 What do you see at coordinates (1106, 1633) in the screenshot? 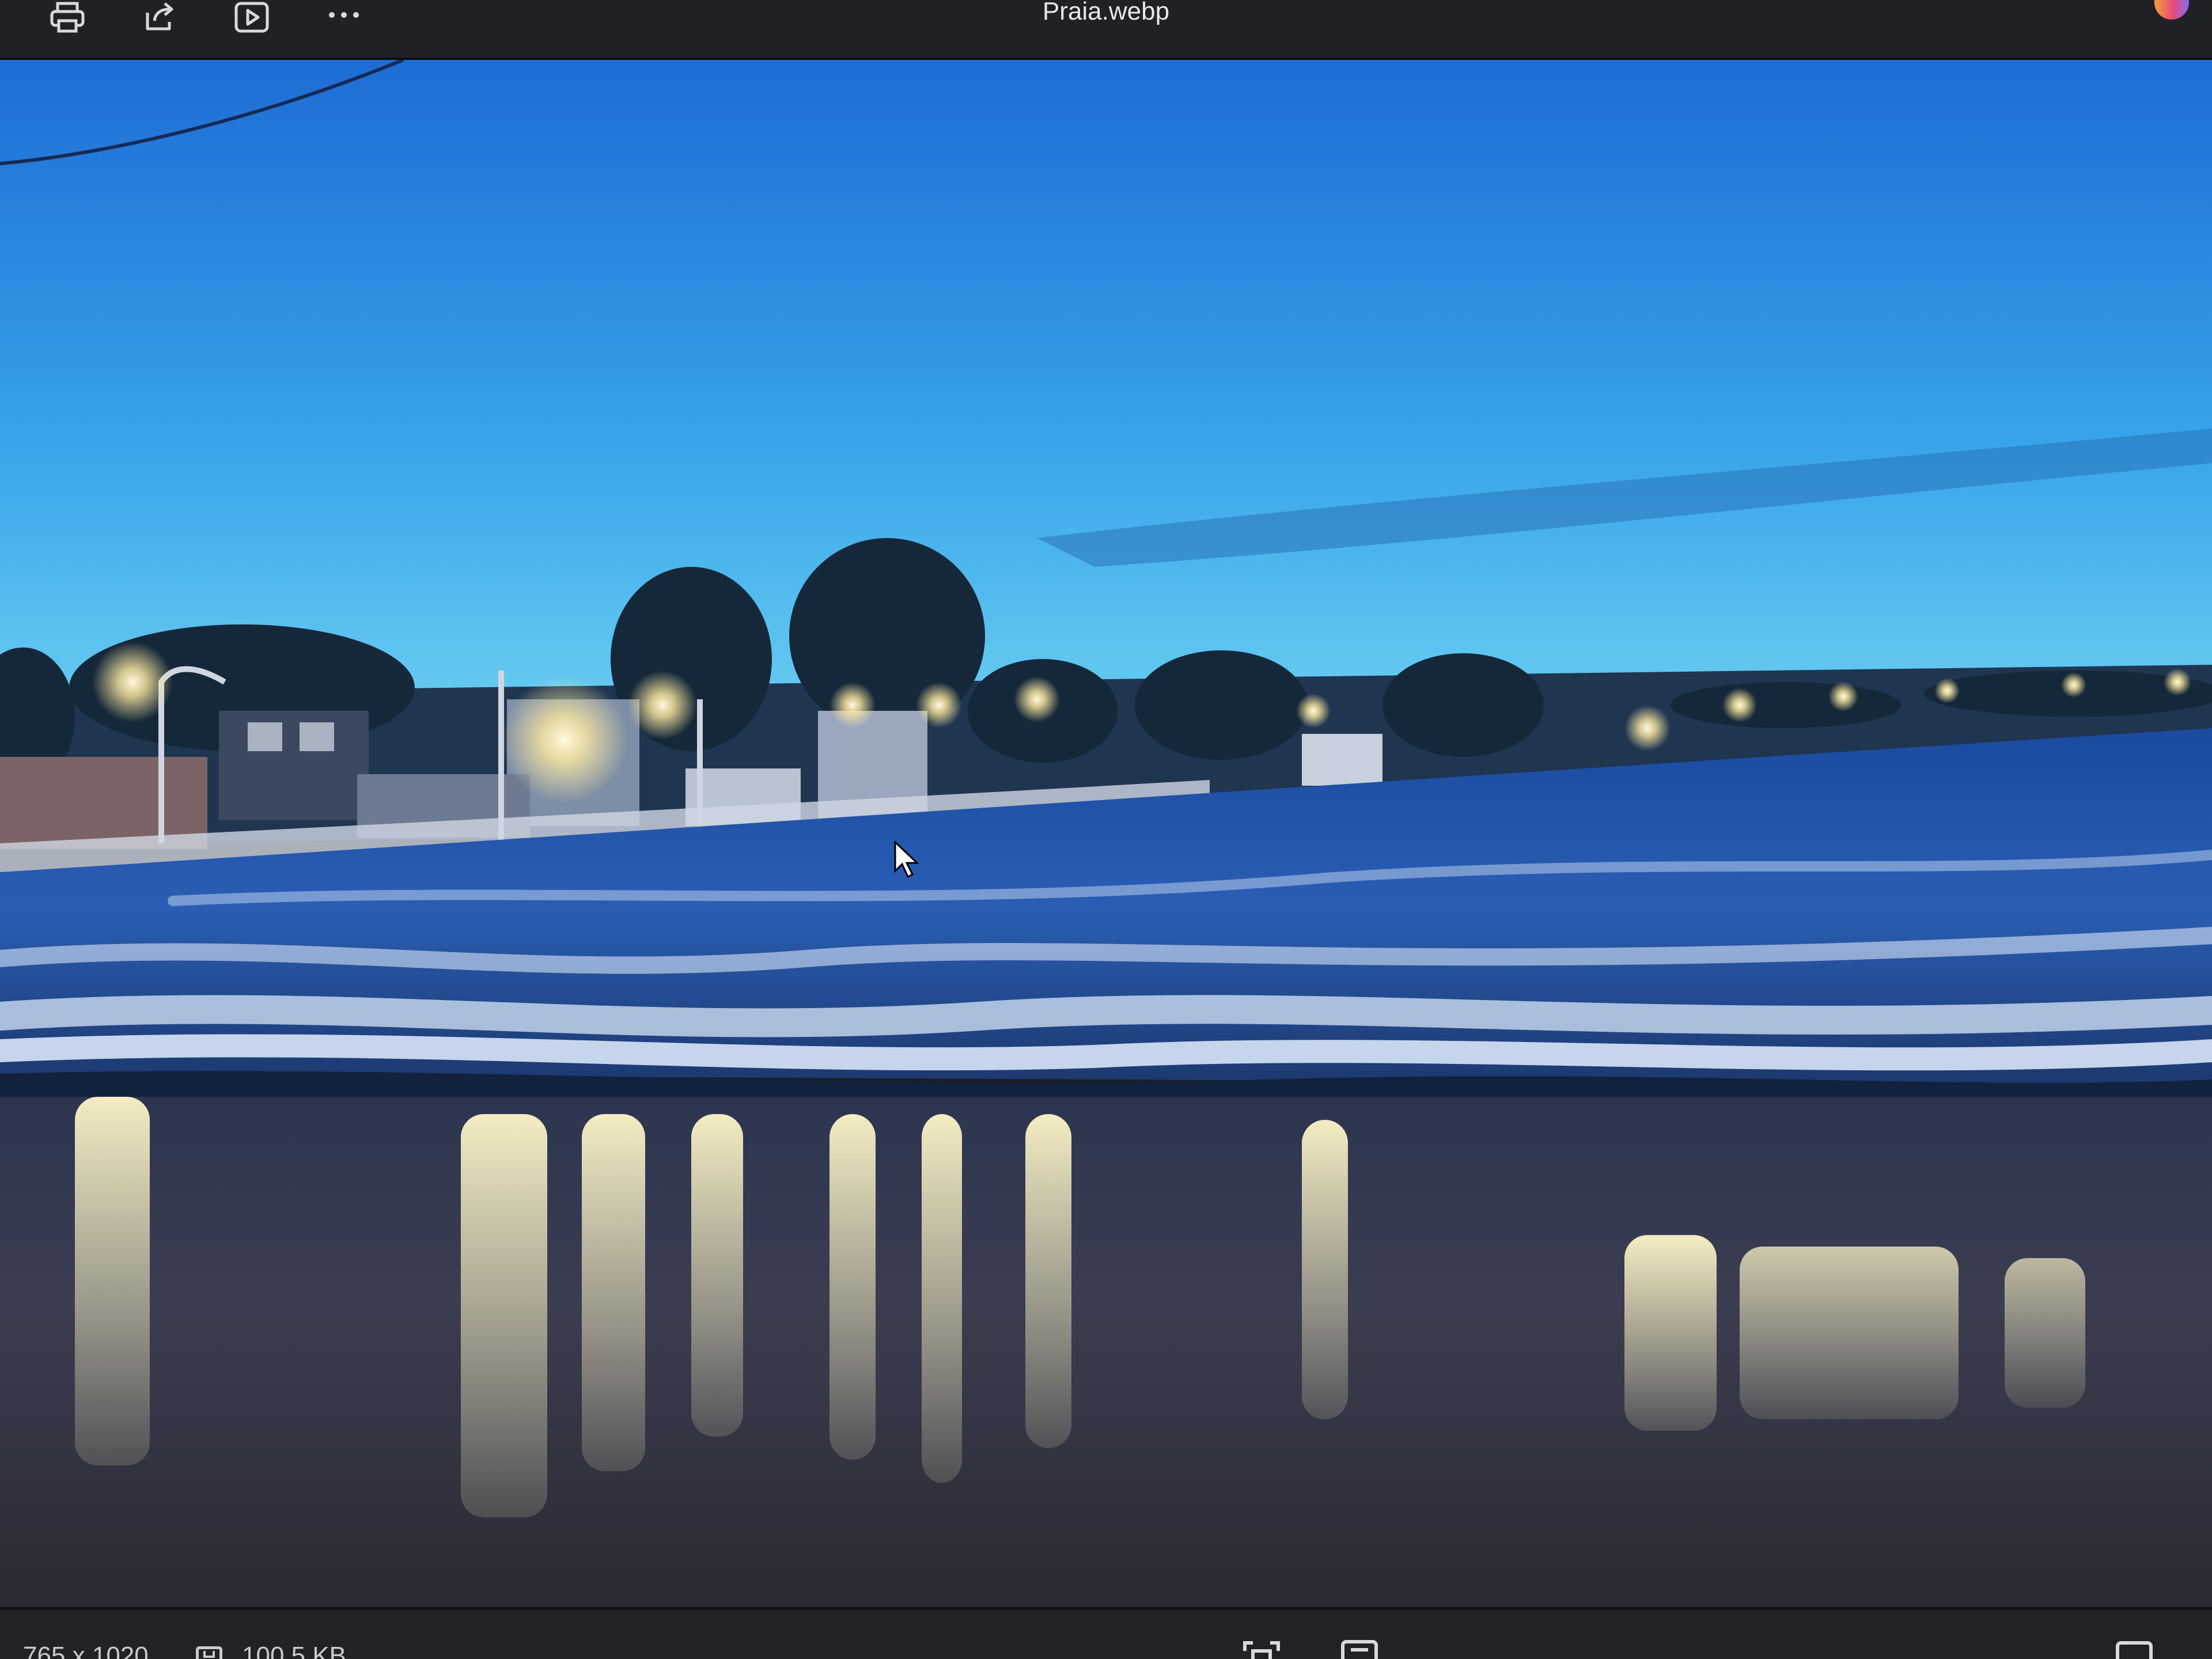
I see `status-bar: 765 x 1020 100.5 KB` at bounding box center [1106, 1633].